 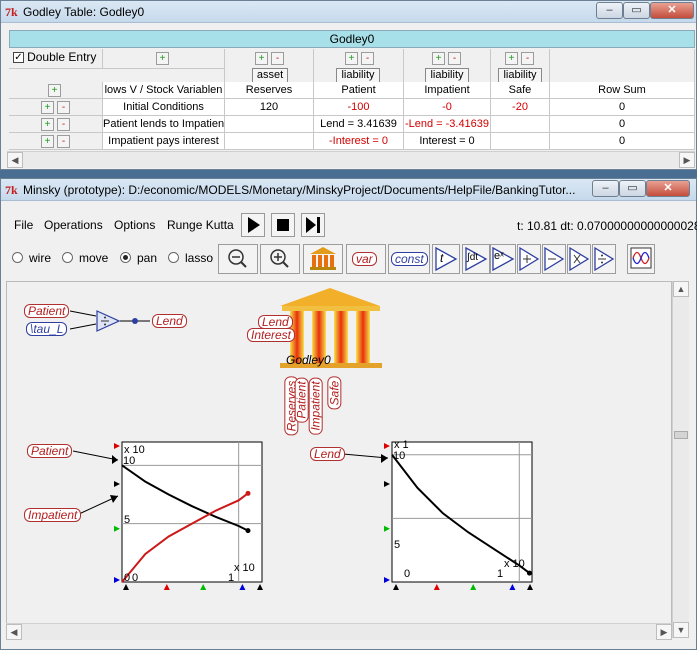 I want to click on subtract-tool-button, so click(x=554, y=259).